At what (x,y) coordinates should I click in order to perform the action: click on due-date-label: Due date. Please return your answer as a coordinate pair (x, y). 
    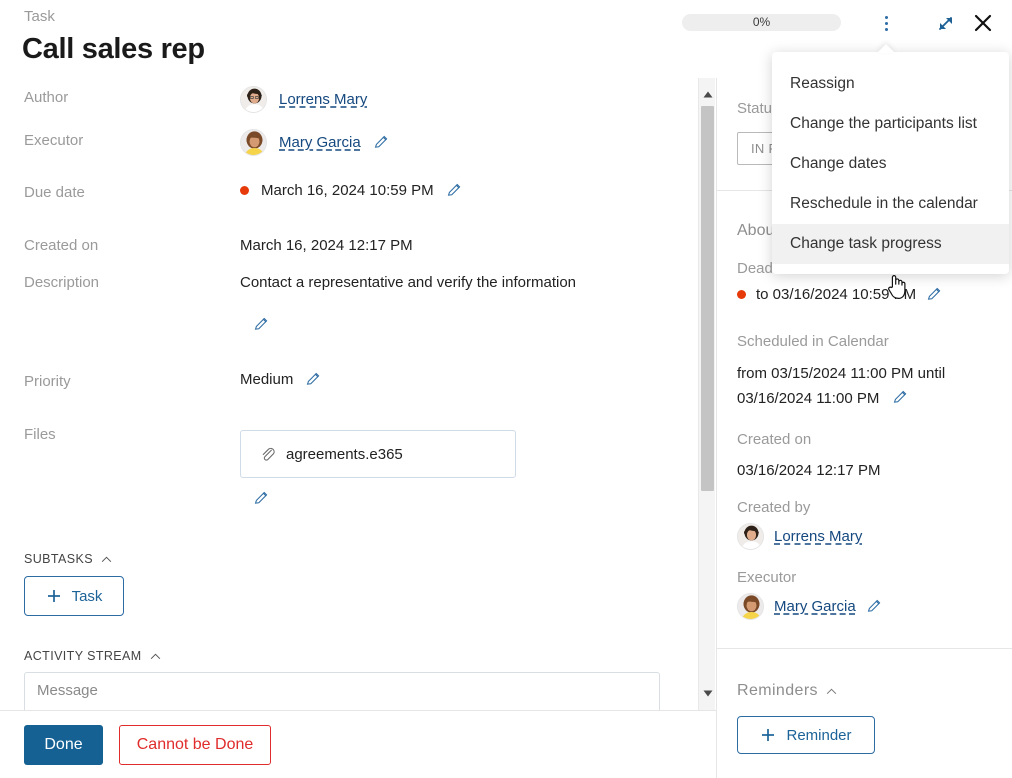
    Looking at the image, I should click on (54, 192).